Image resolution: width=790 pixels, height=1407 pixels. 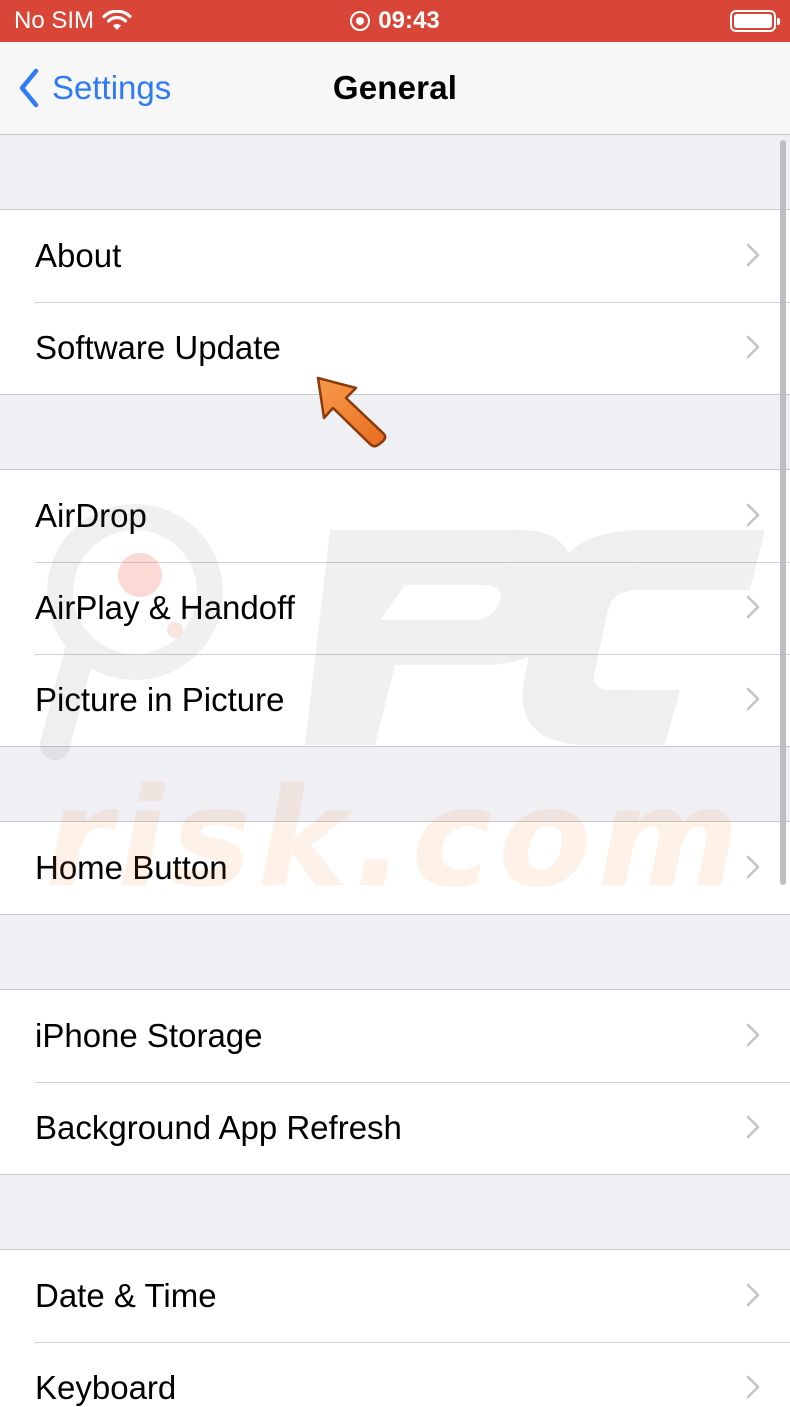 I want to click on scroll-indicator, so click(x=783, y=512).